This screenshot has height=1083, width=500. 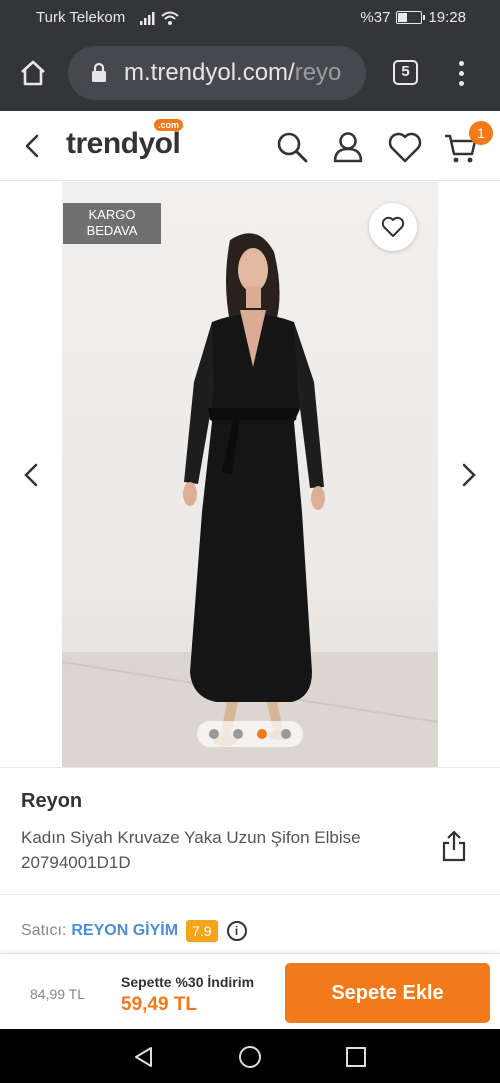 I want to click on status-right: %37 19:28, so click(x=413, y=17).